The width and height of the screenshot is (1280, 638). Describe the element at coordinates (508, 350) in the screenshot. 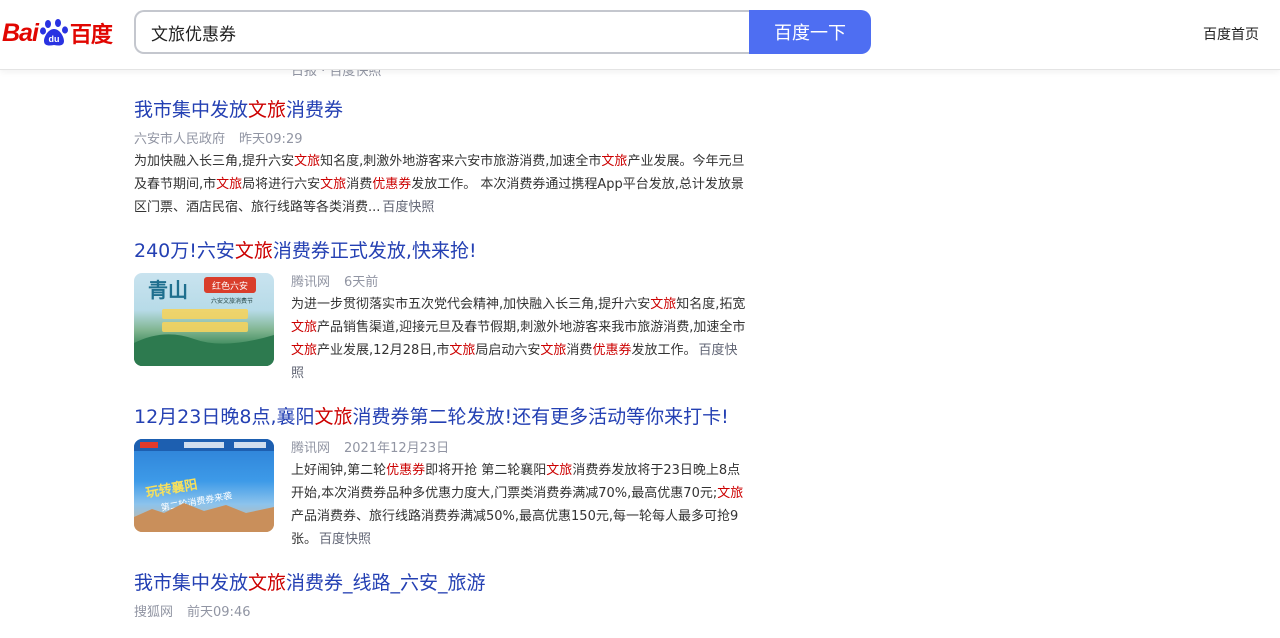

I see `snippet-text: 局启动六安` at that location.